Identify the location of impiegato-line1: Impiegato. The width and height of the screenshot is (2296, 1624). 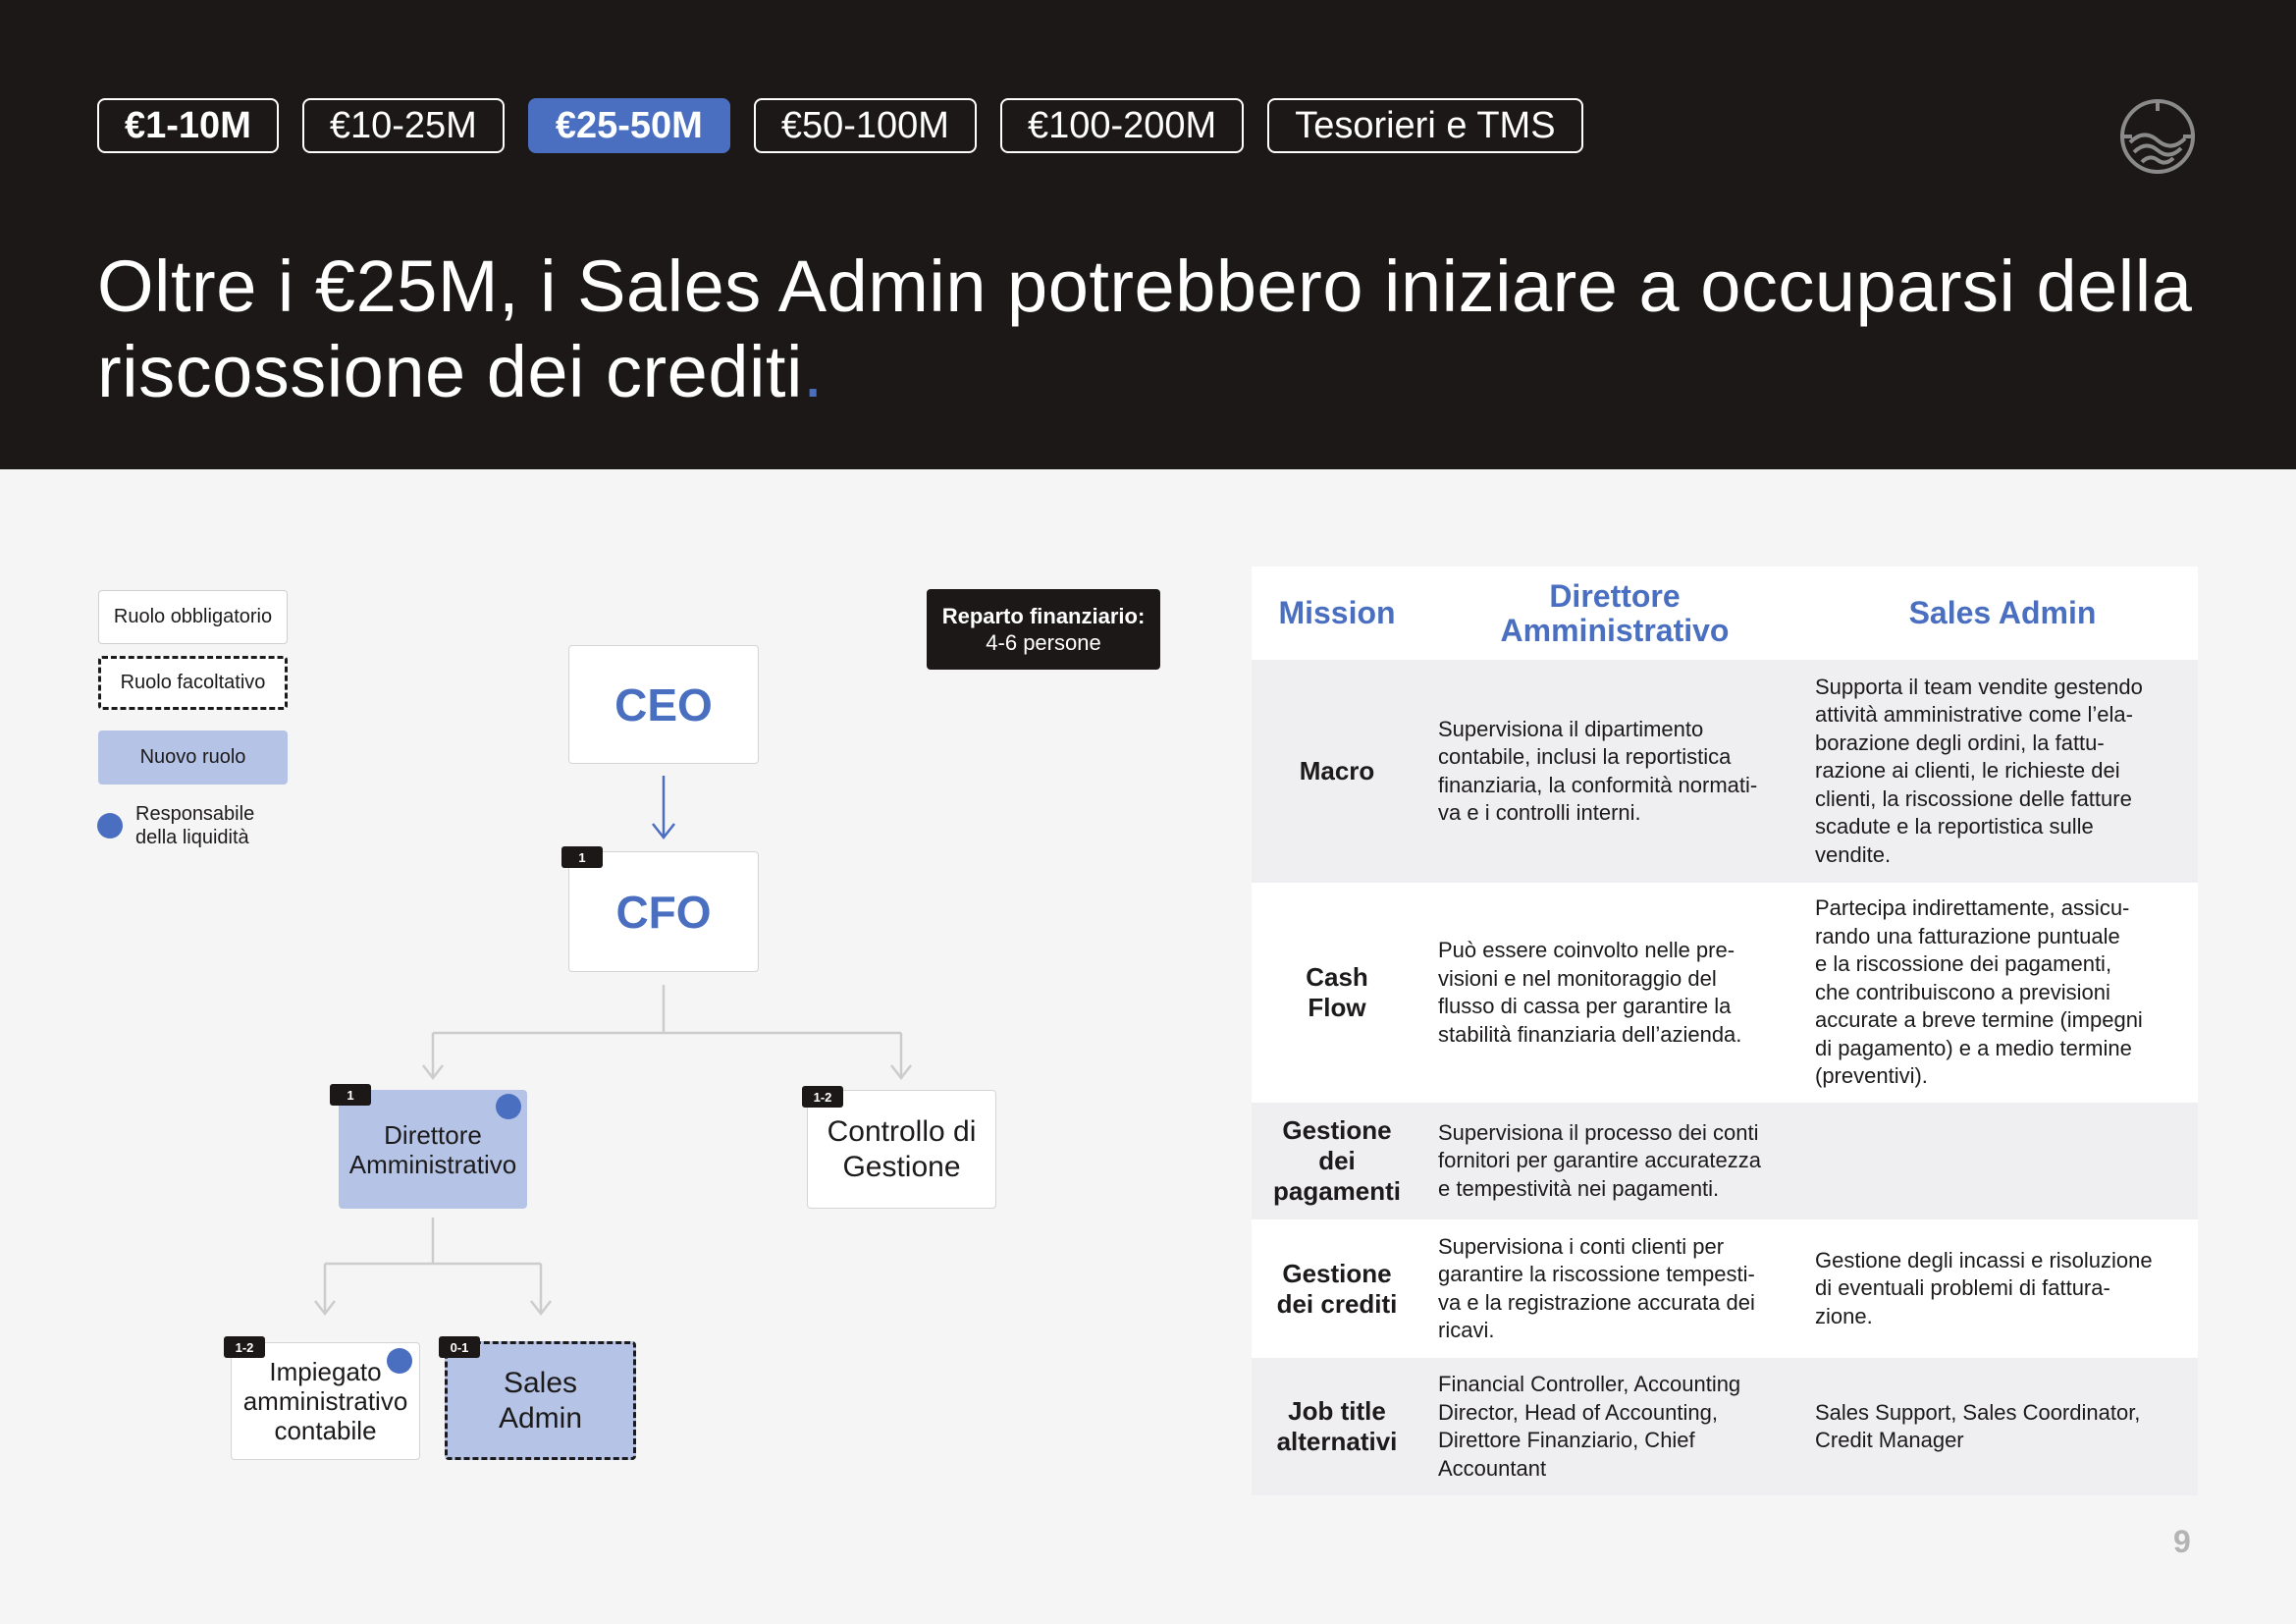
(325, 1371).